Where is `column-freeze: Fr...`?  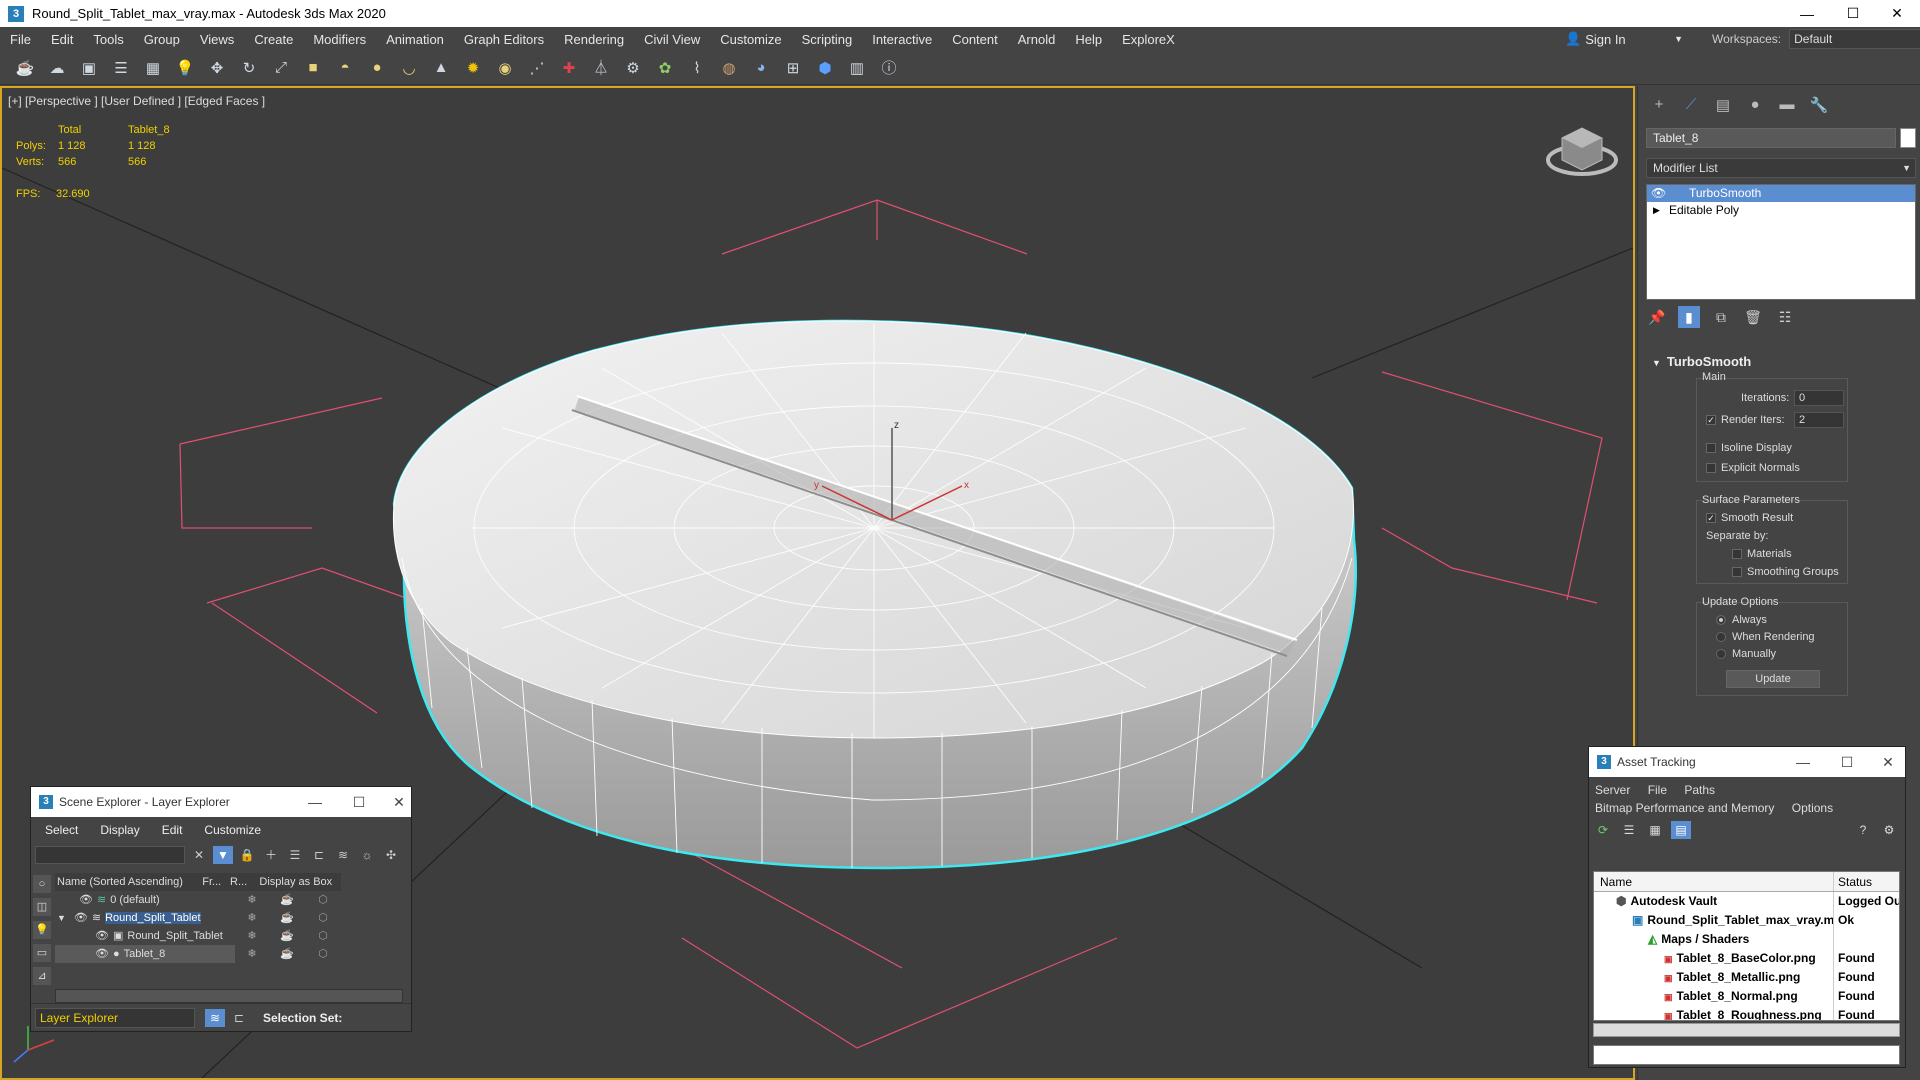 column-freeze: Fr... is located at coordinates (216, 882).